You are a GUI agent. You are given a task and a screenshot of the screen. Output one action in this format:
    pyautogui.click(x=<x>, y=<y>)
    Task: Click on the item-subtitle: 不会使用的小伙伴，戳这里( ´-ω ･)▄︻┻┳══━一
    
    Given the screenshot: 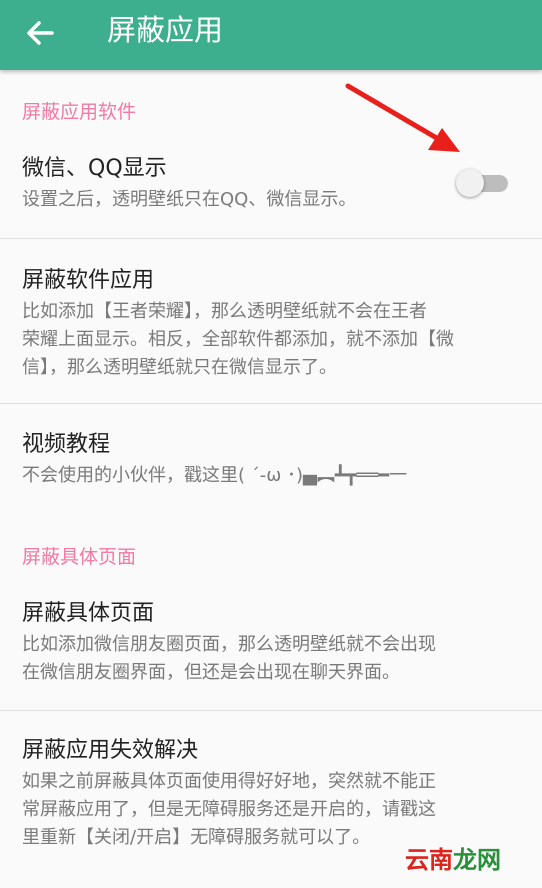 What is the action you would take?
    pyautogui.click(x=215, y=475)
    